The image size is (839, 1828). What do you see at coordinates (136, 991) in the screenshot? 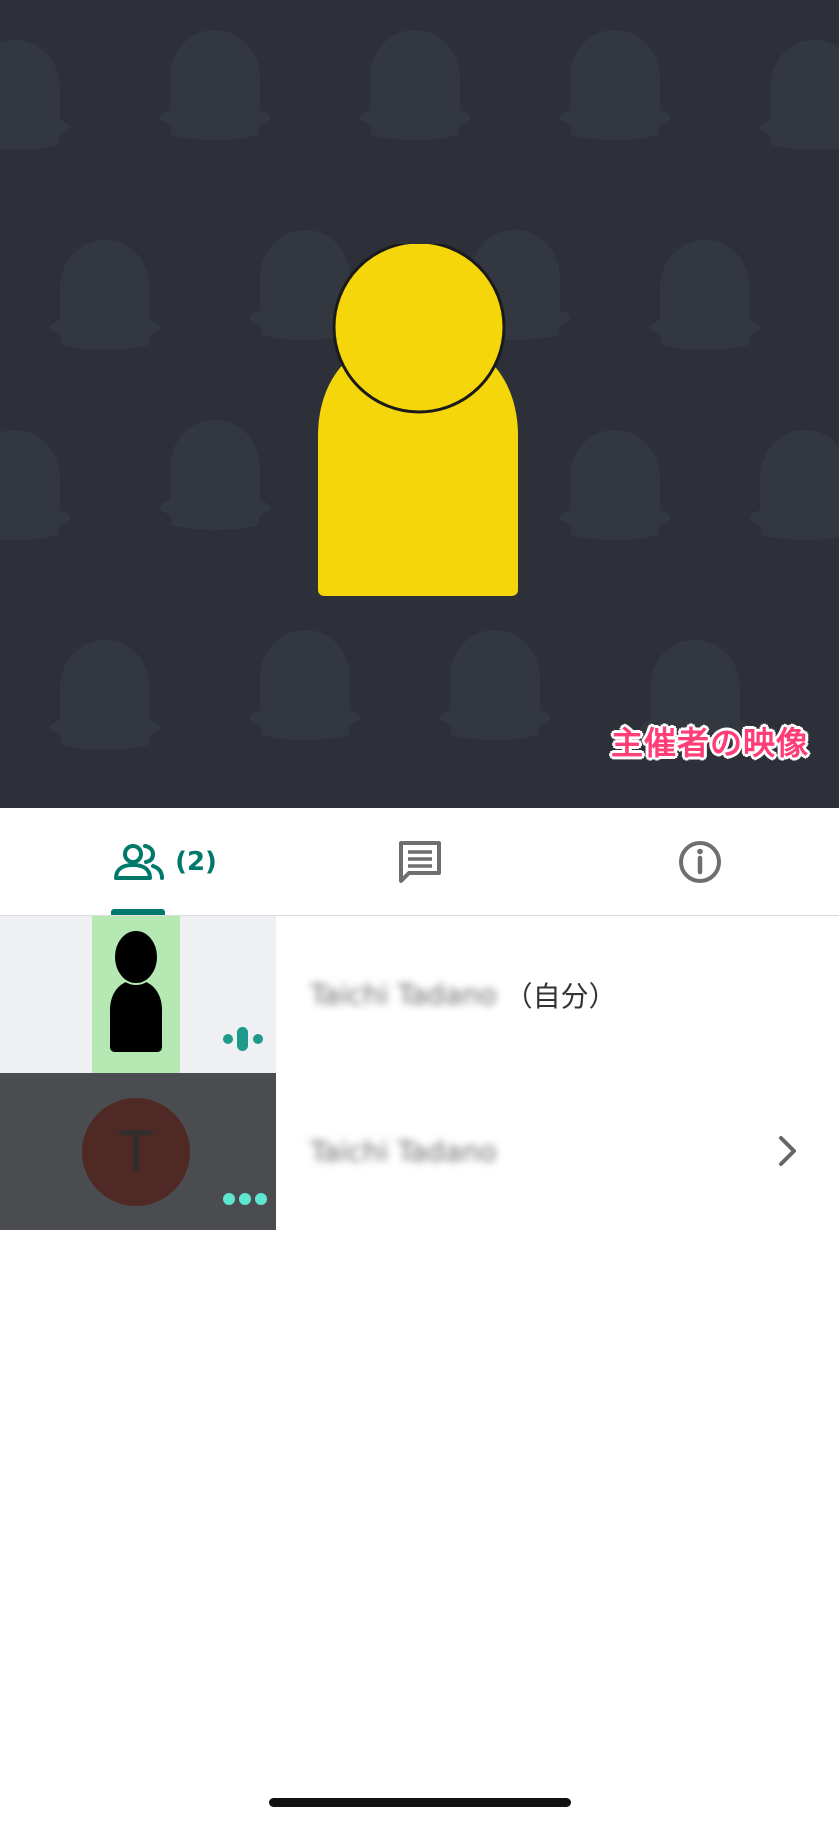
I see `self-avatar-icon` at bounding box center [136, 991].